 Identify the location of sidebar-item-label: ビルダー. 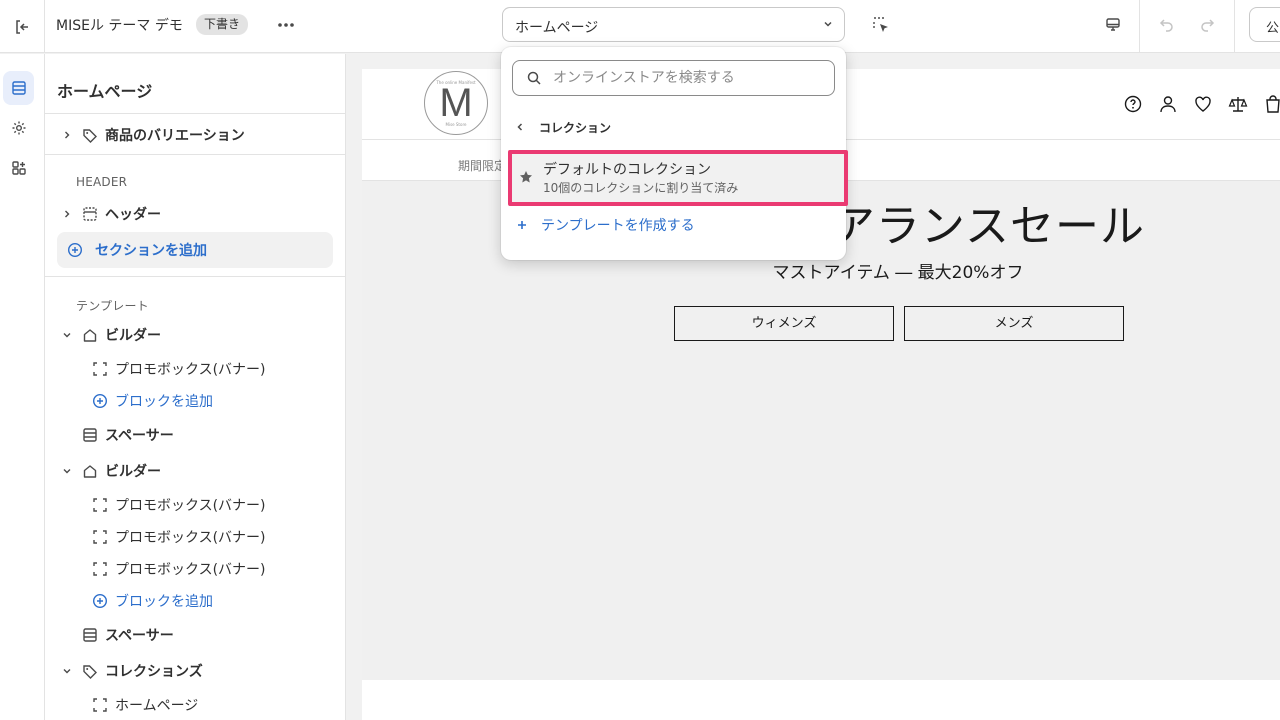
(133, 336).